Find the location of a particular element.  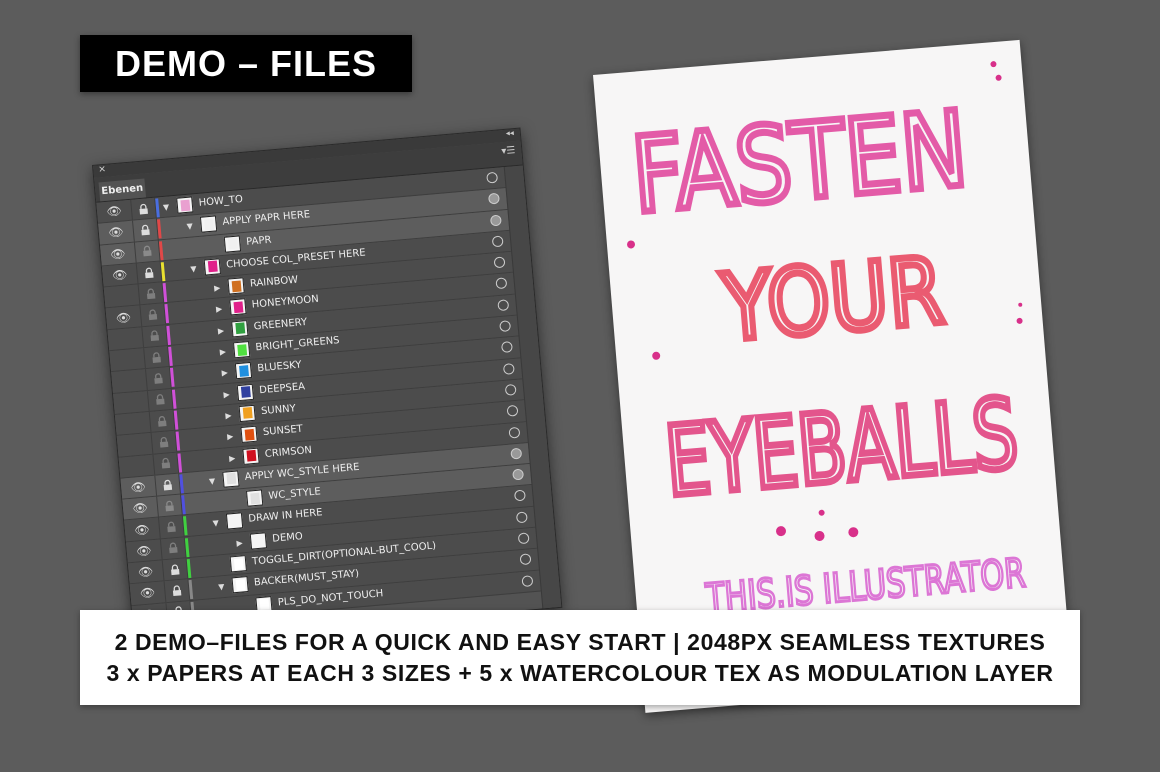

layer-name: DEMO is located at coordinates (287, 538).